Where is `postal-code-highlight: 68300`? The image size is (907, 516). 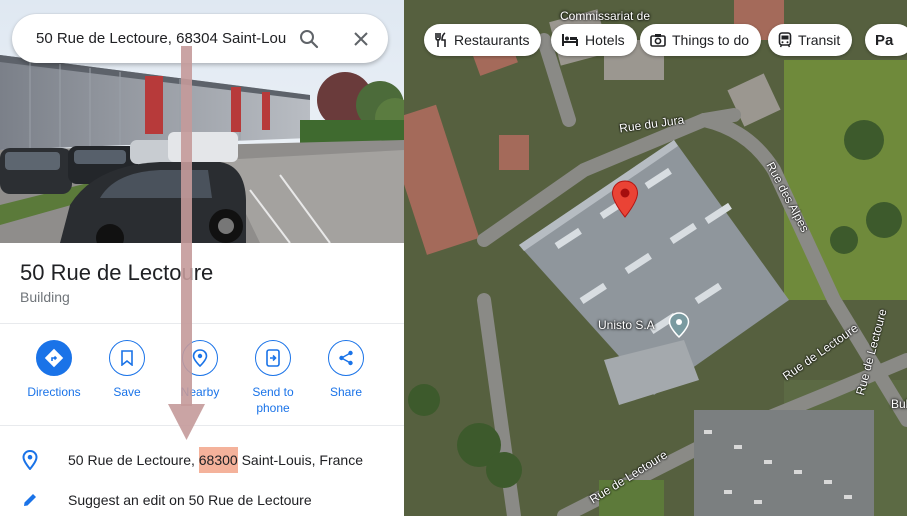 postal-code-highlight: 68300 is located at coordinates (218, 460).